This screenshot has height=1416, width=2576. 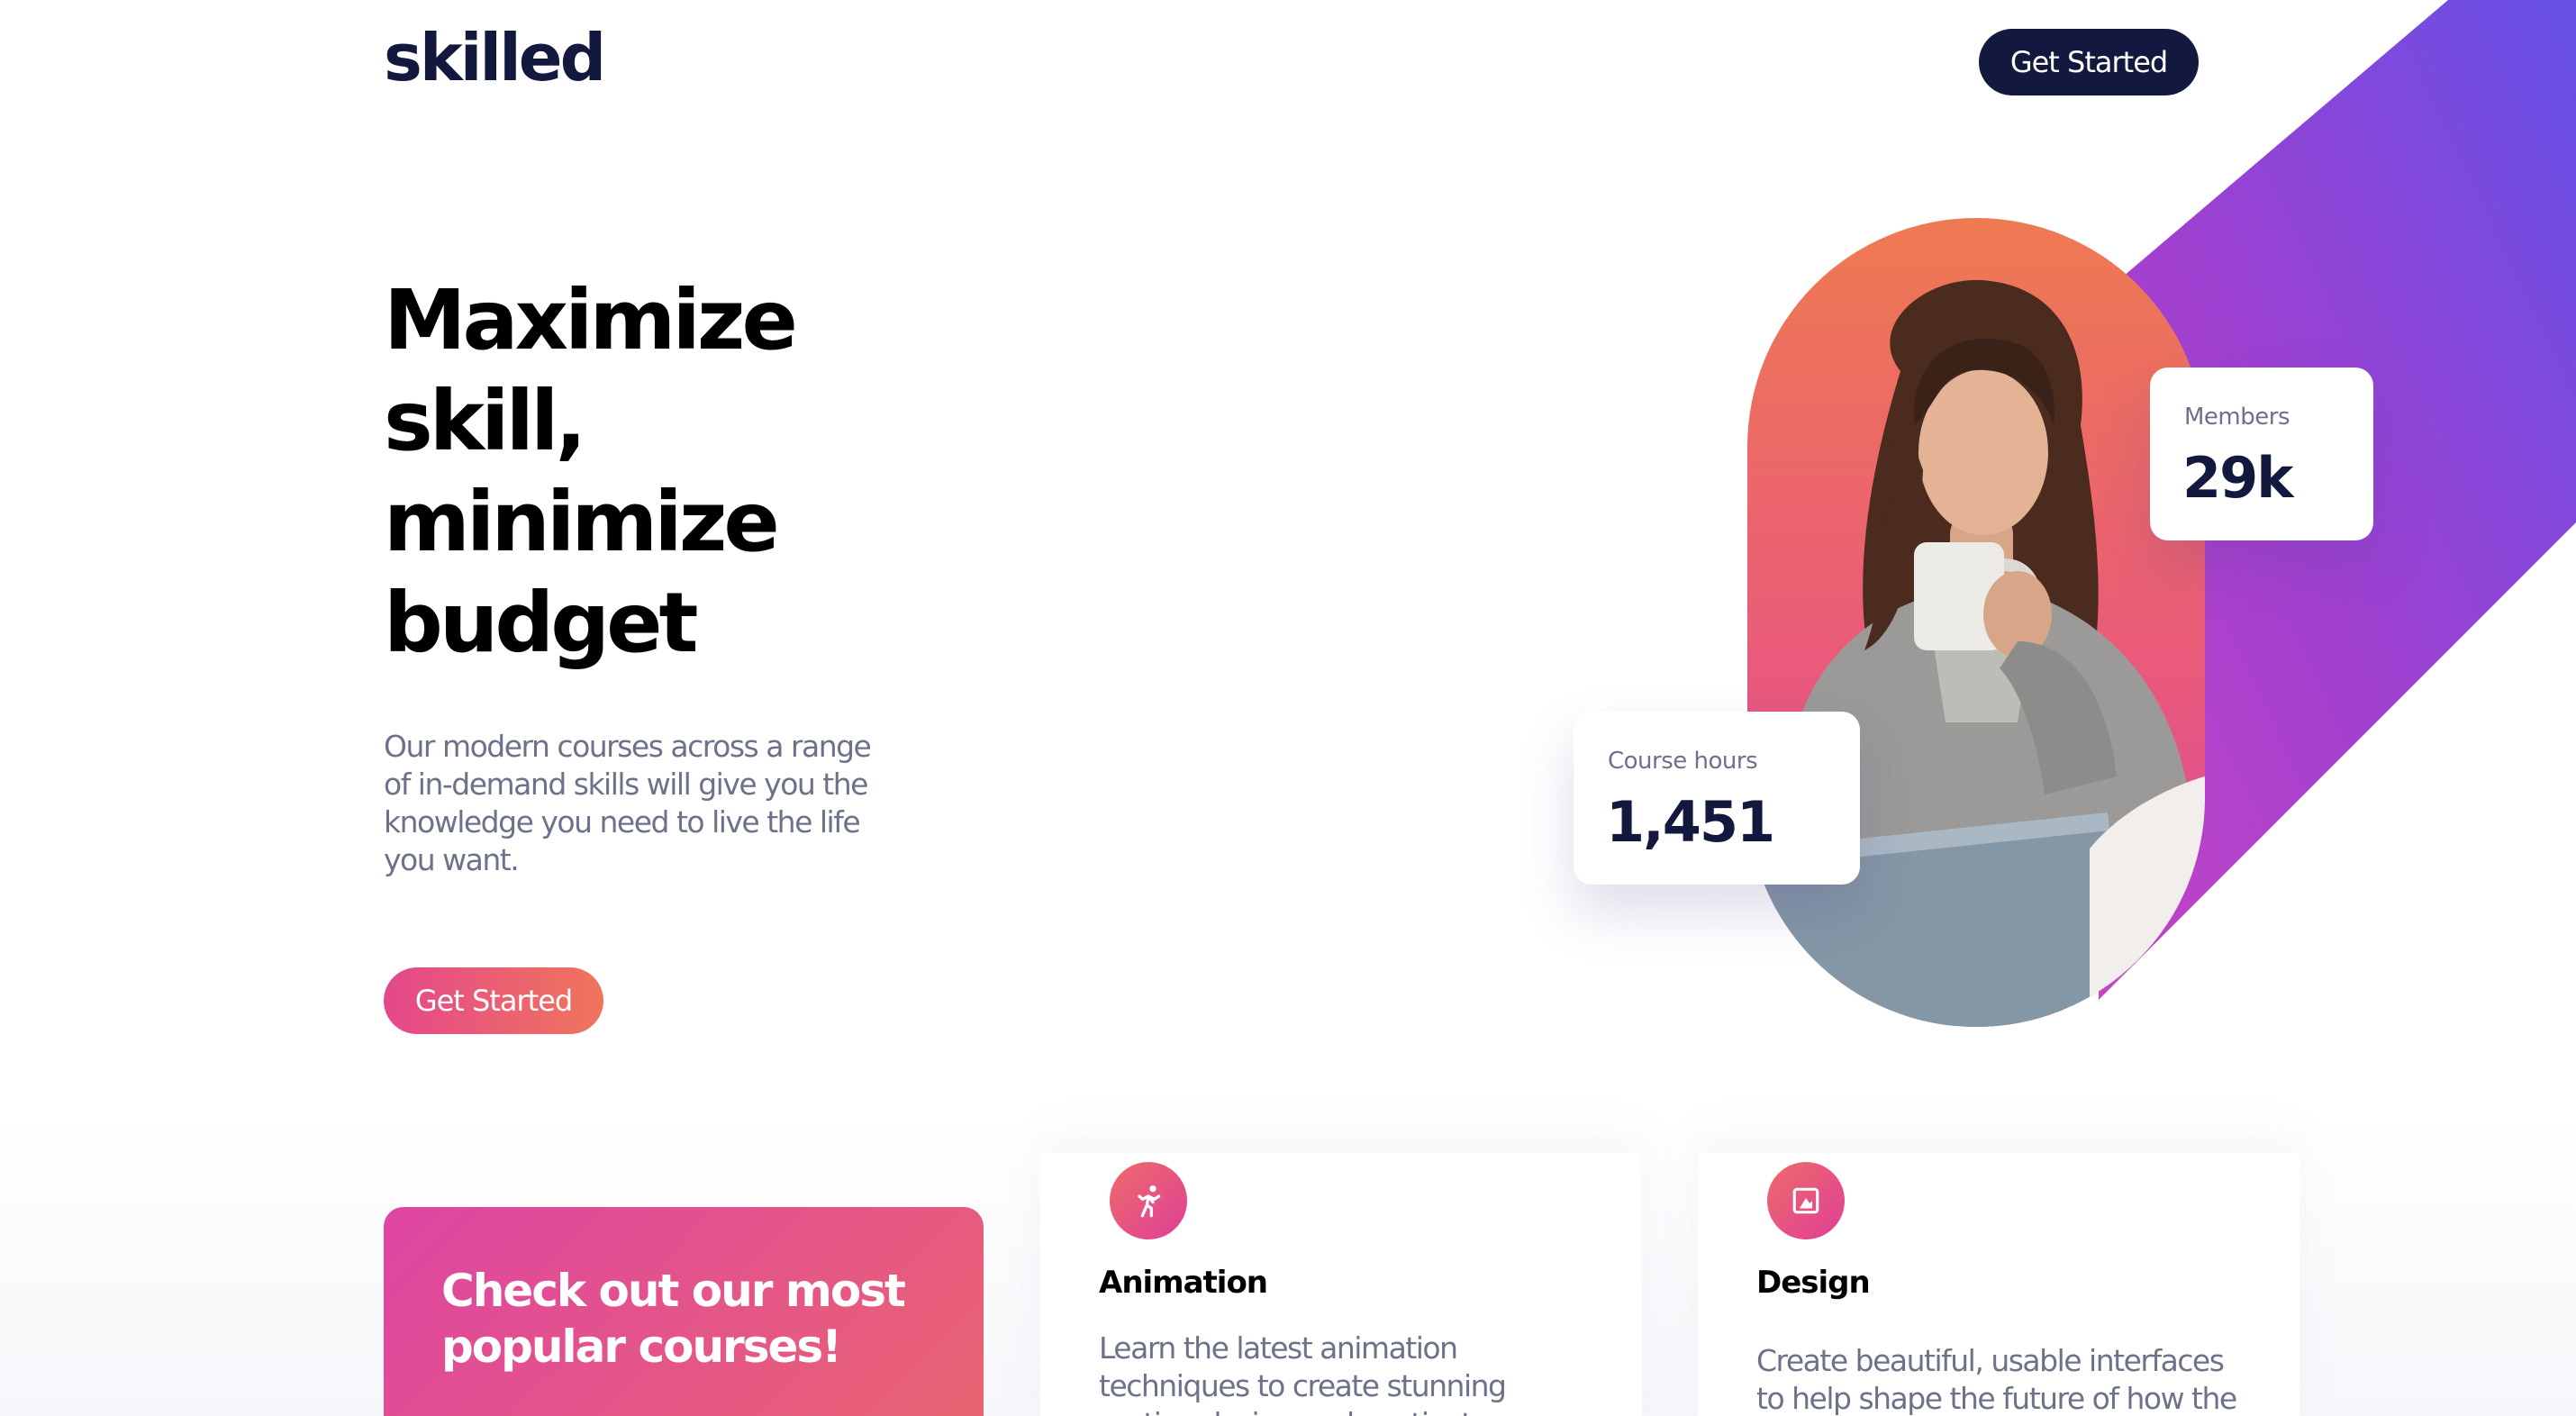 What do you see at coordinates (1985, 653) in the screenshot?
I see `woman-with-coffee-illustration` at bounding box center [1985, 653].